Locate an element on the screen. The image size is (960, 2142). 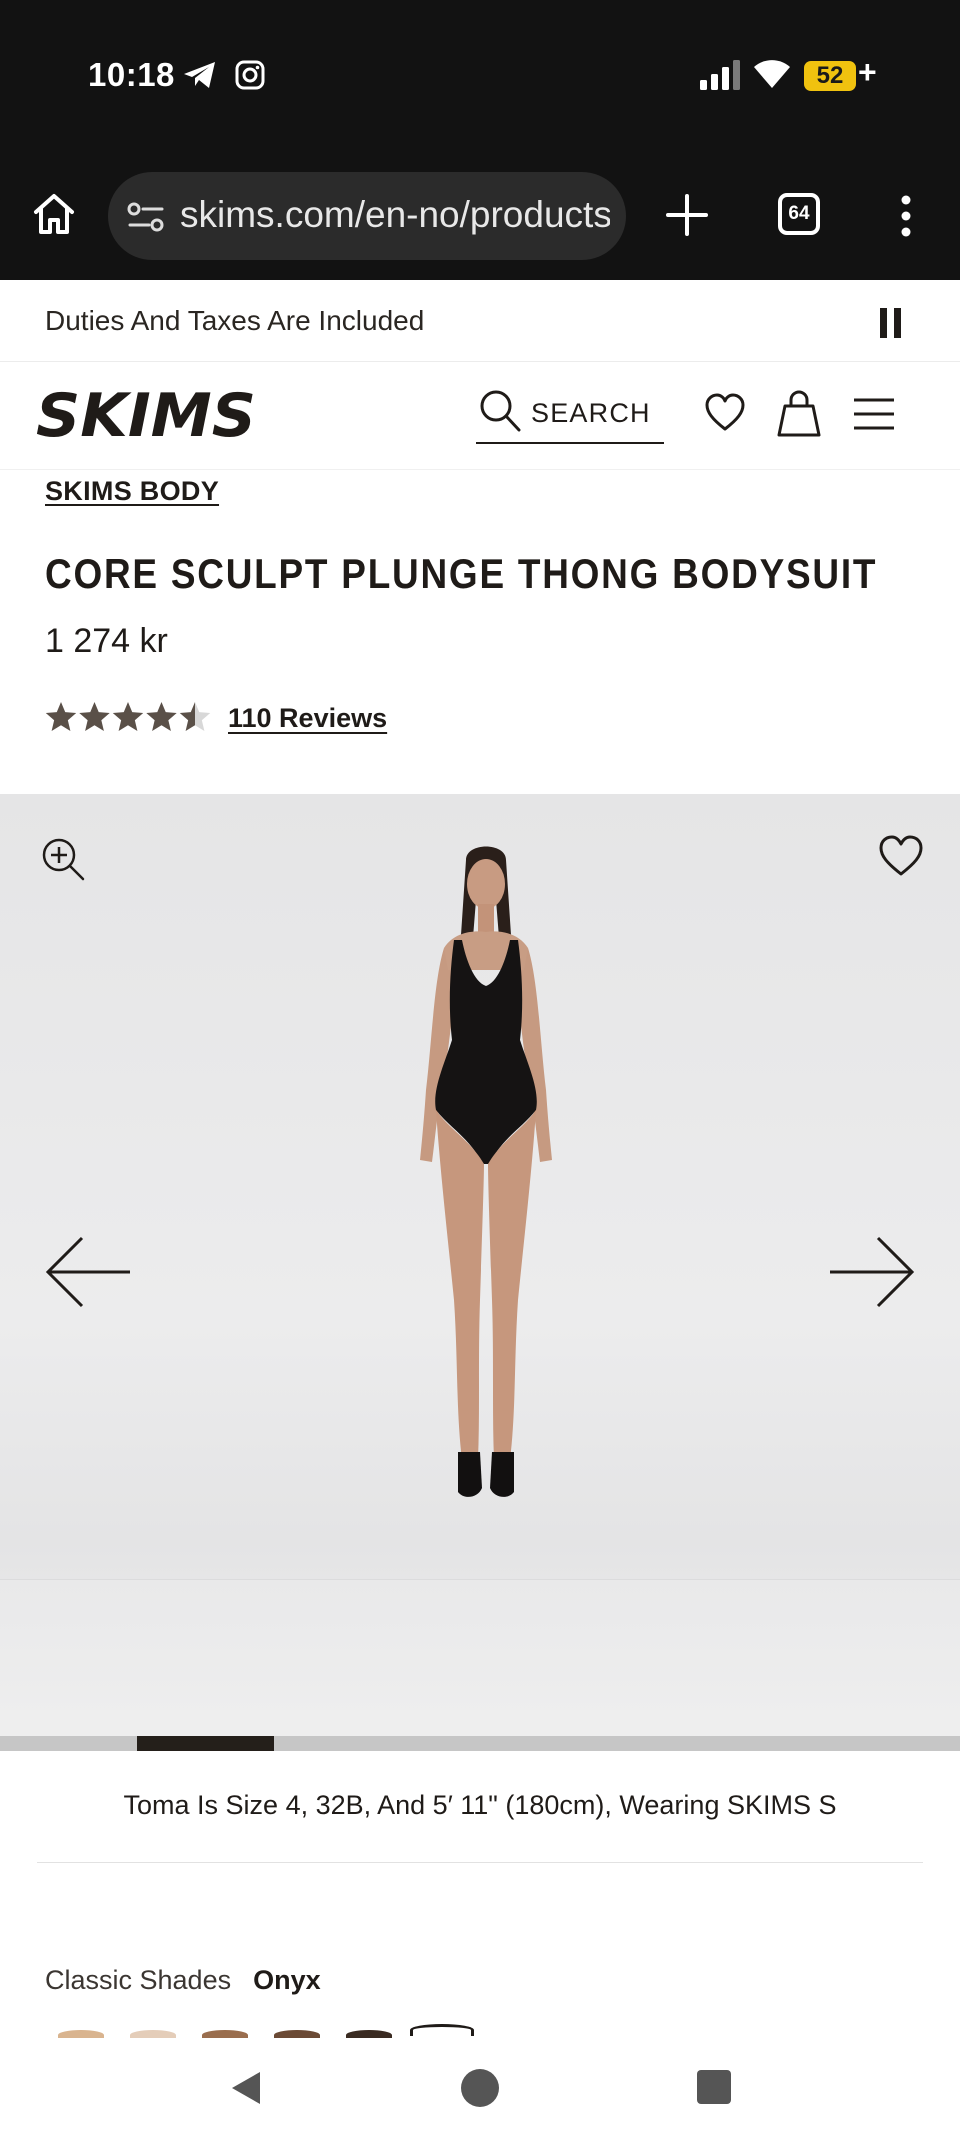
collection-link: SKIMS BODY is located at coordinates (132, 491).